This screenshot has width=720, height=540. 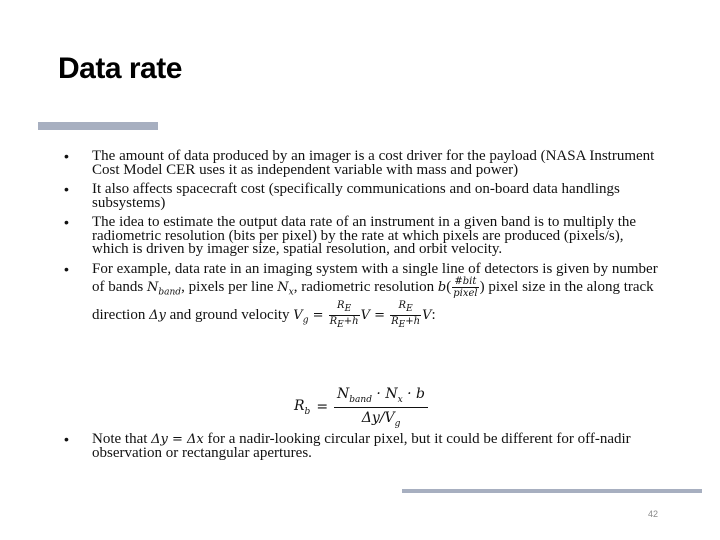 What do you see at coordinates (653, 514) in the screenshot?
I see `slide-number: 42` at bounding box center [653, 514].